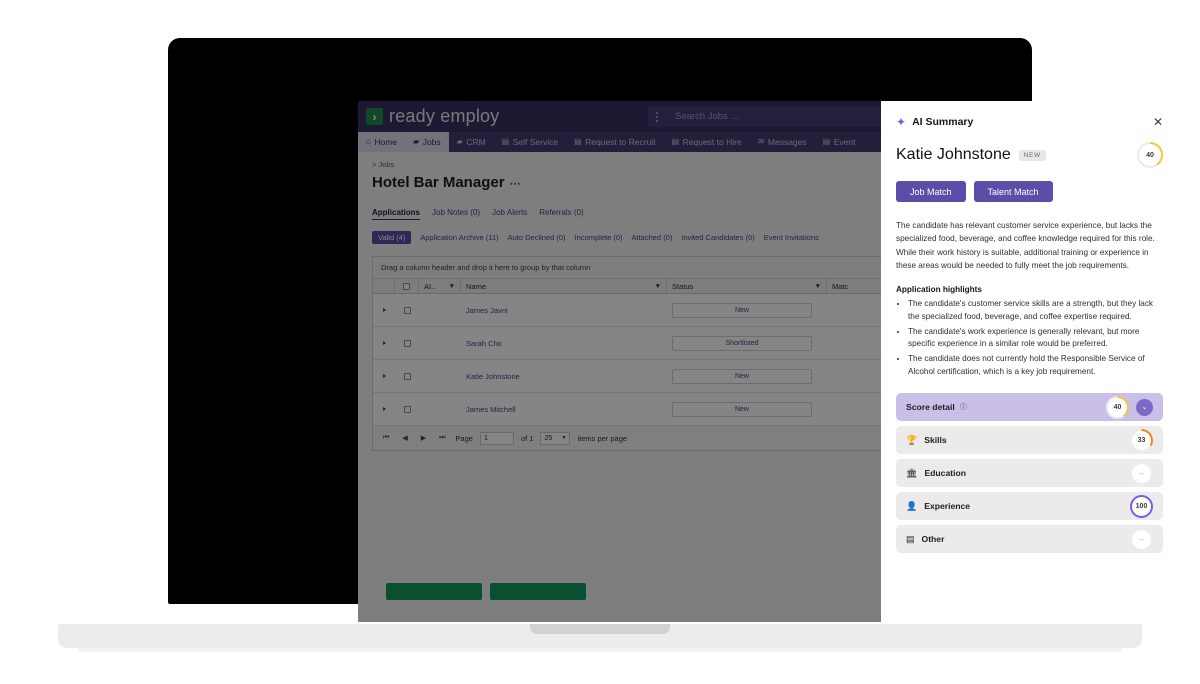  Describe the element at coordinates (912, 472) in the screenshot. I see `bank-icon: 🏛` at that location.